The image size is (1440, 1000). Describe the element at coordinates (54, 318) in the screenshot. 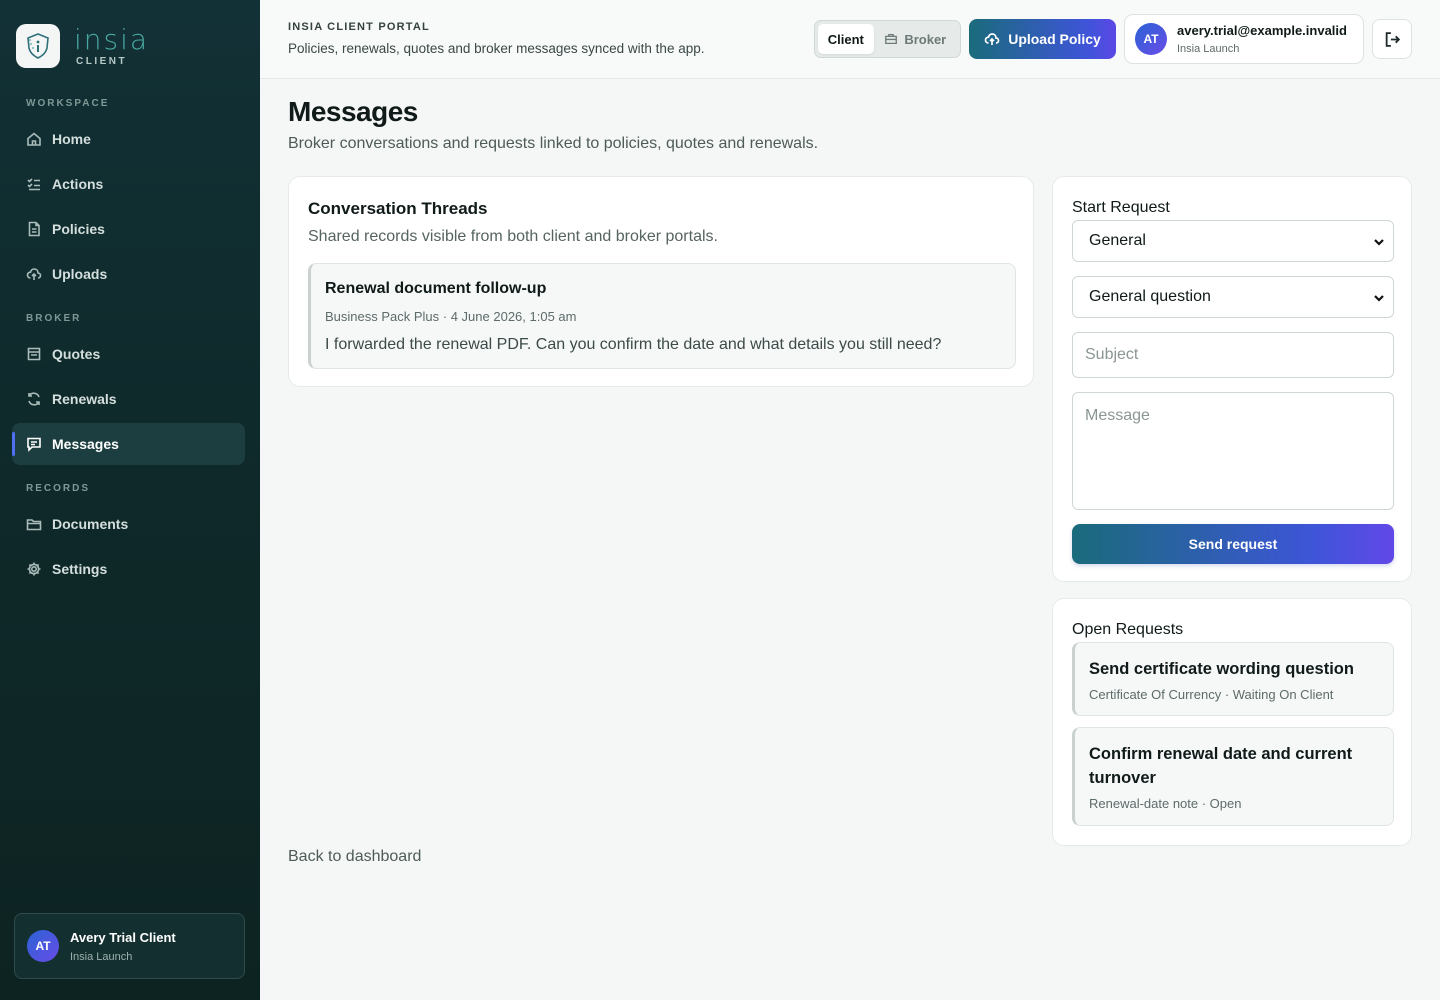

I see `nav-section-broker: BROKER` at that location.